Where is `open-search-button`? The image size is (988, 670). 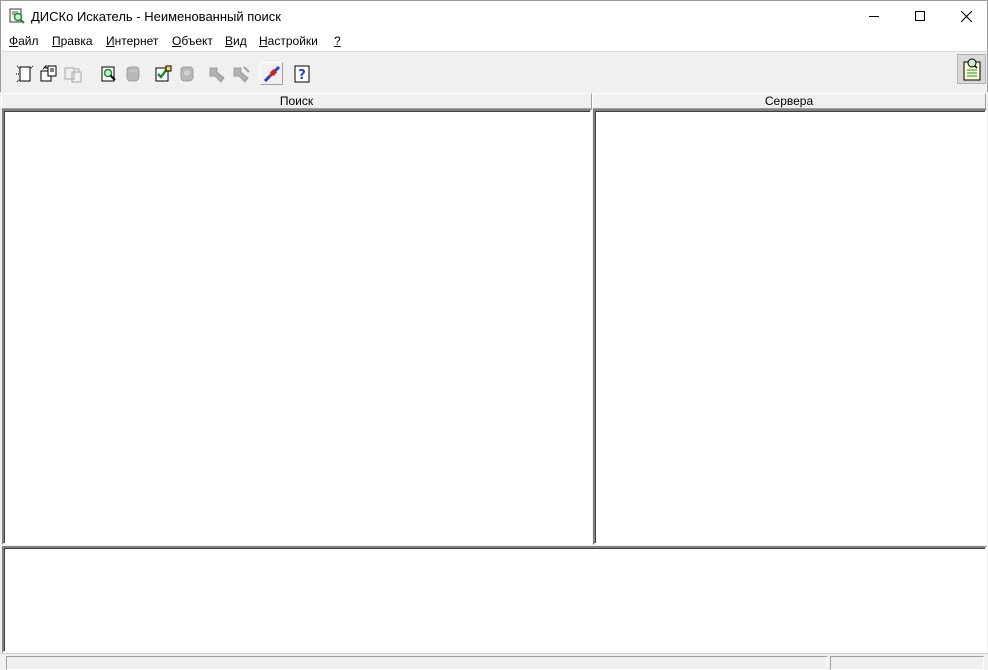 open-search-button is located at coordinates (48, 73).